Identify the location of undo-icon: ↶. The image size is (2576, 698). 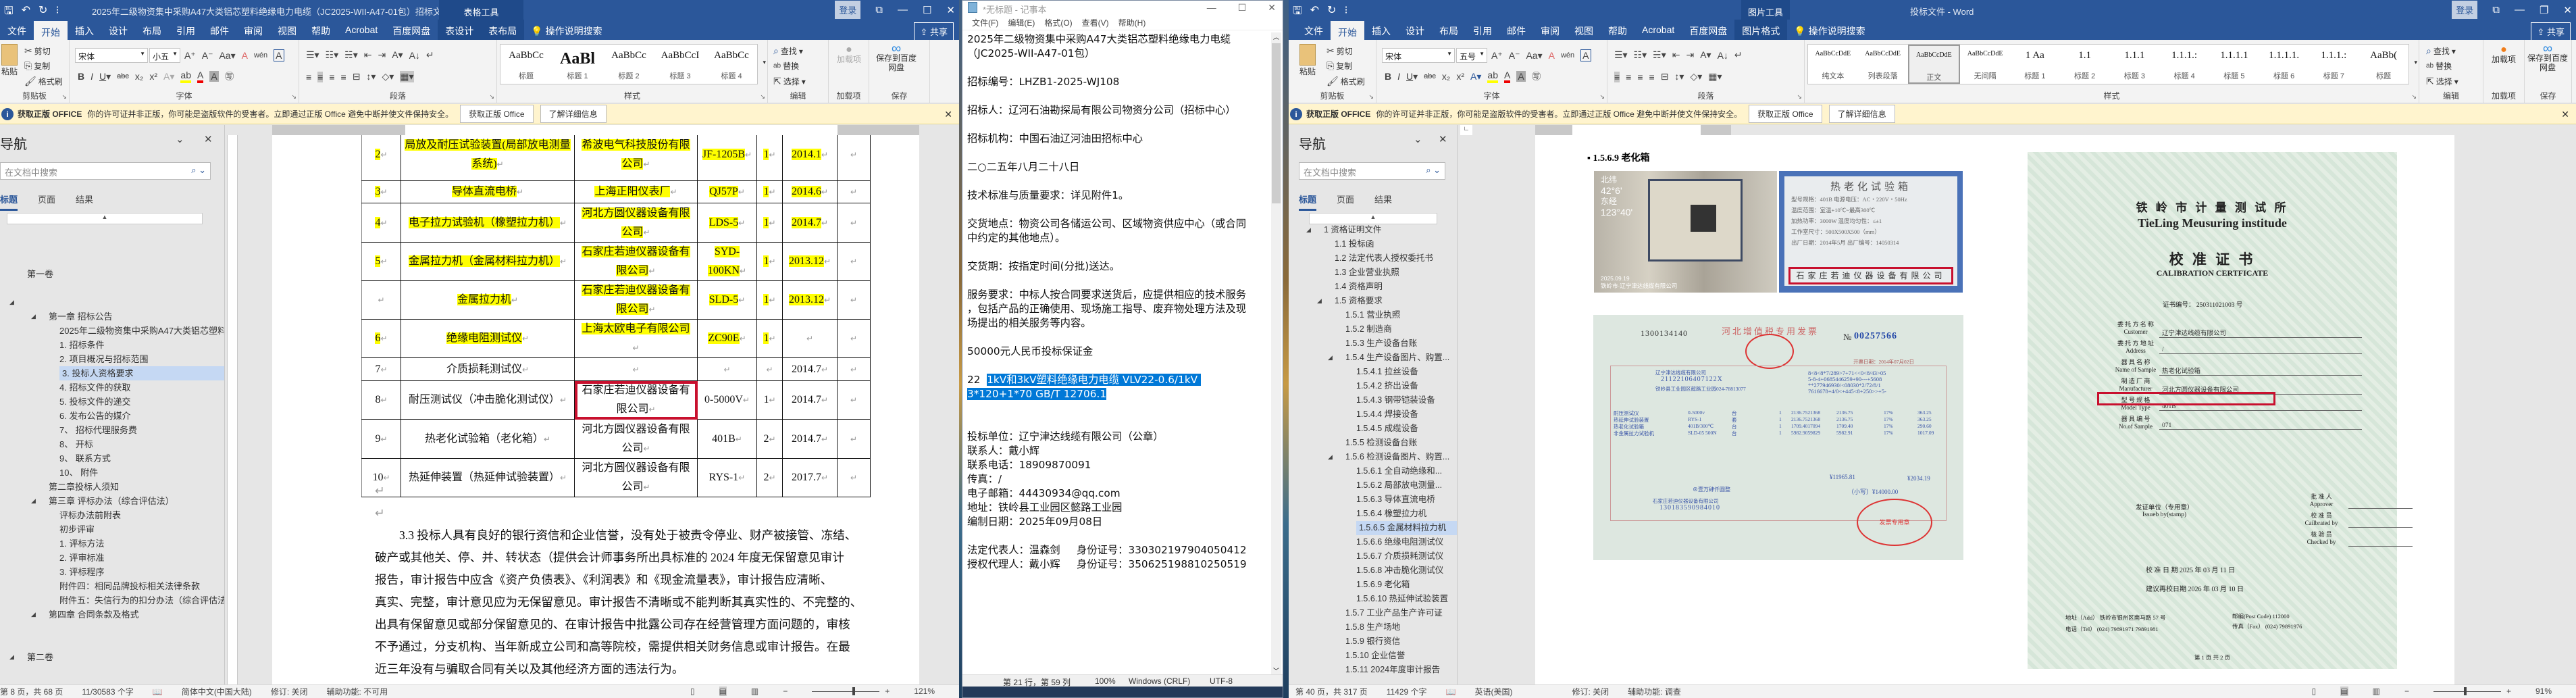
(1314, 13).